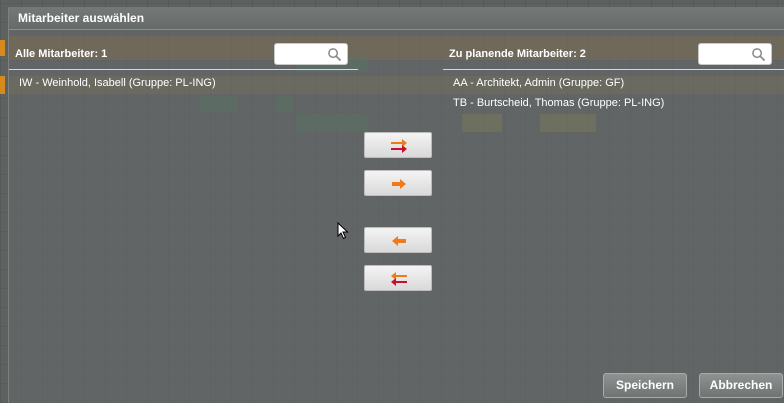 This screenshot has width=784, height=403. Describe the element at coordinates (311, 54) in the screenshot. I see `available-search-input` at that location.